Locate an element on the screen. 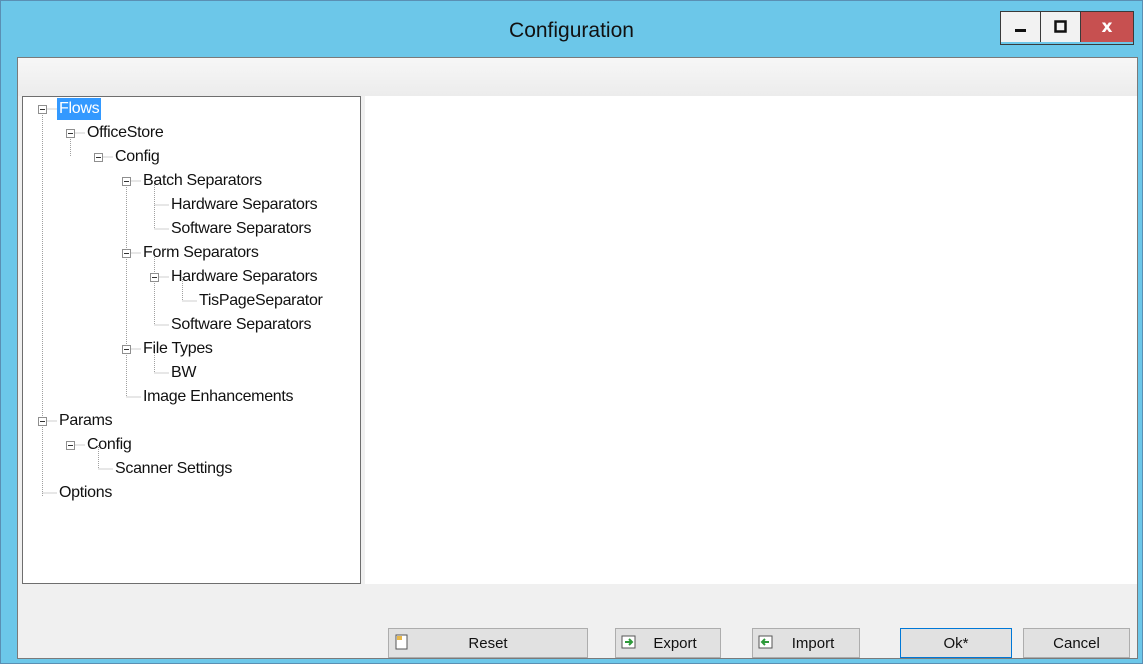 The height and width of the screenshot is (664, 1143). tree-node-batch-software-separators: Software Separators is located at coordinates (241, 229).